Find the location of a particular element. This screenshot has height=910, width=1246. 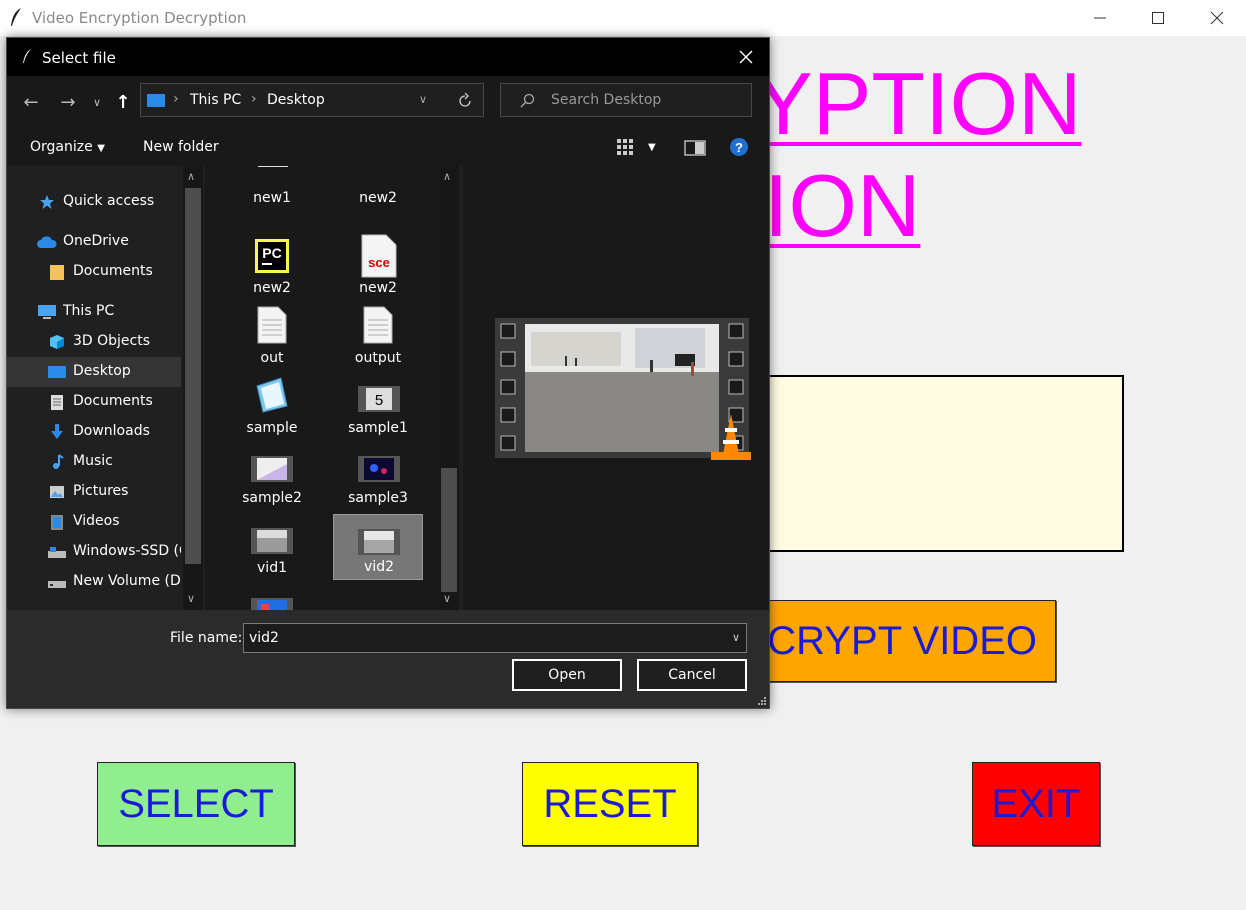

select-label: SELECT is located at coordinates (196, 803).